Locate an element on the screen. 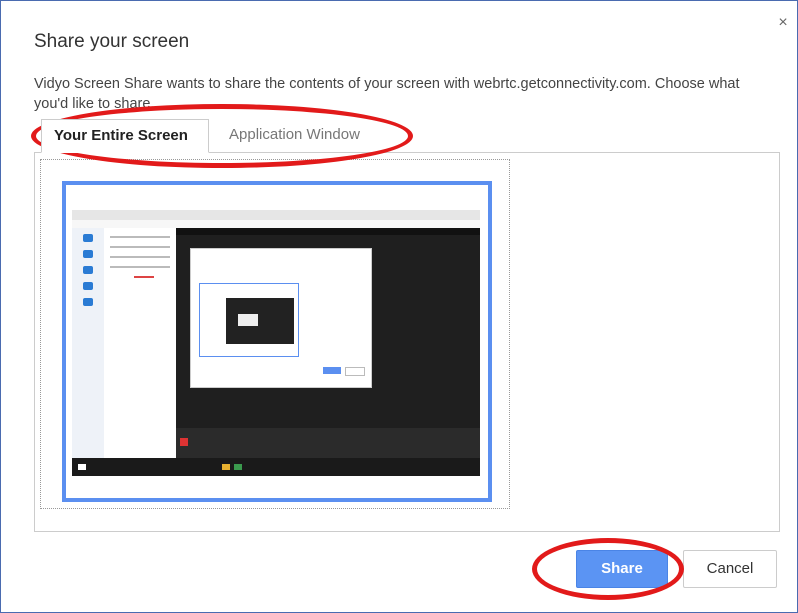 This screenshot has width=798, height=613. tab-application-window: Application Window is located at coordinates (294, 136).